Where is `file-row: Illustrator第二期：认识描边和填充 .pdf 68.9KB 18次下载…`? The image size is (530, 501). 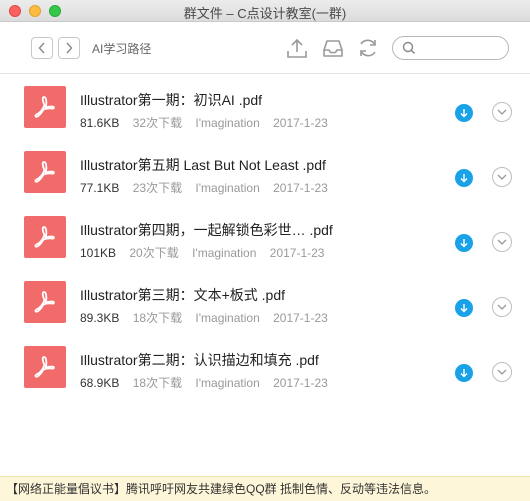
file-row: Illustrator第二期：认识描边和填充 .pdf 68.9KB 18次下载… is located at coordinates (265, 374).